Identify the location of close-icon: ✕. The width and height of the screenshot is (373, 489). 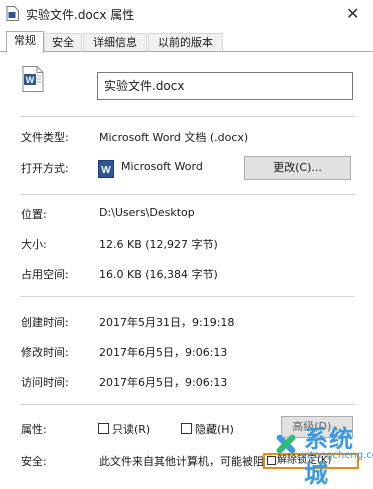
(352, 13).